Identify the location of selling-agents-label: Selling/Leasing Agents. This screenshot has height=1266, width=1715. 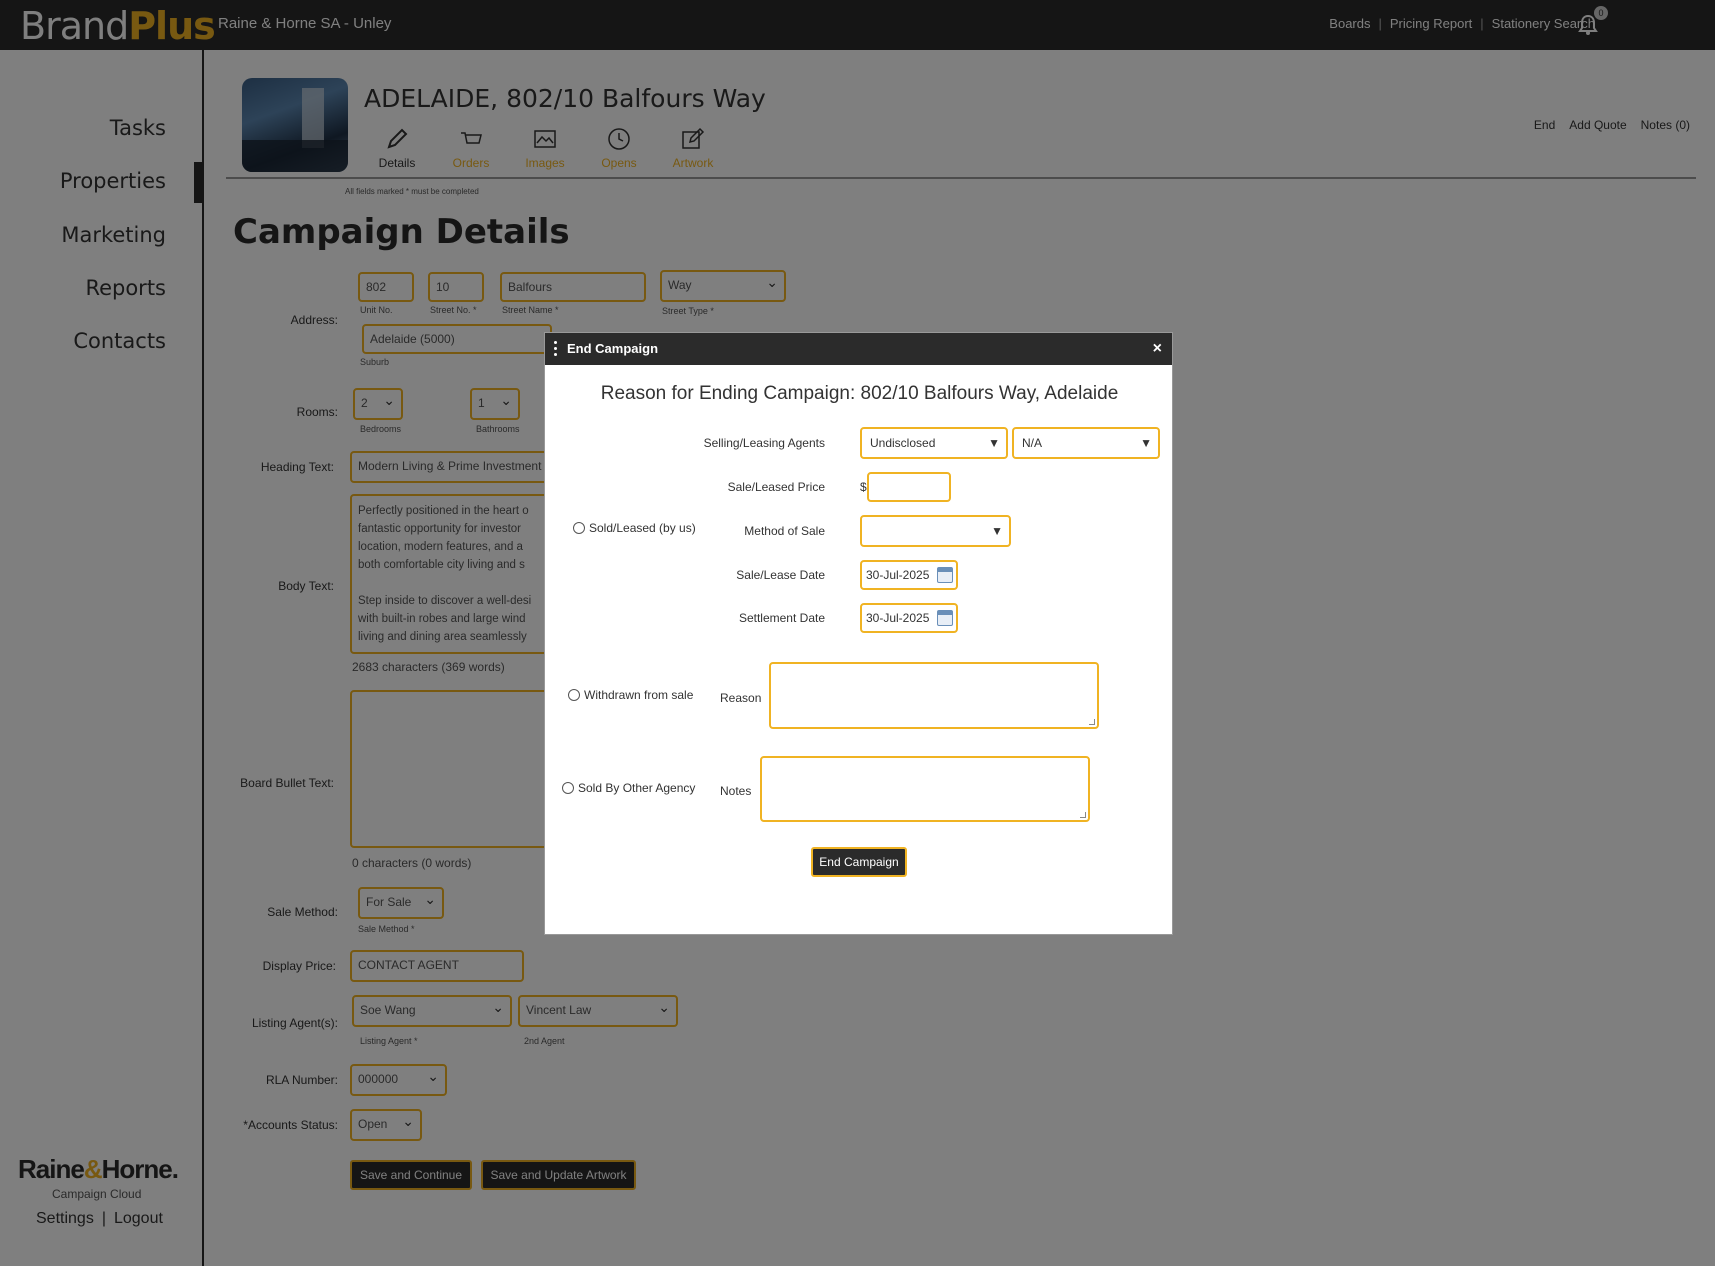
(764, 443).